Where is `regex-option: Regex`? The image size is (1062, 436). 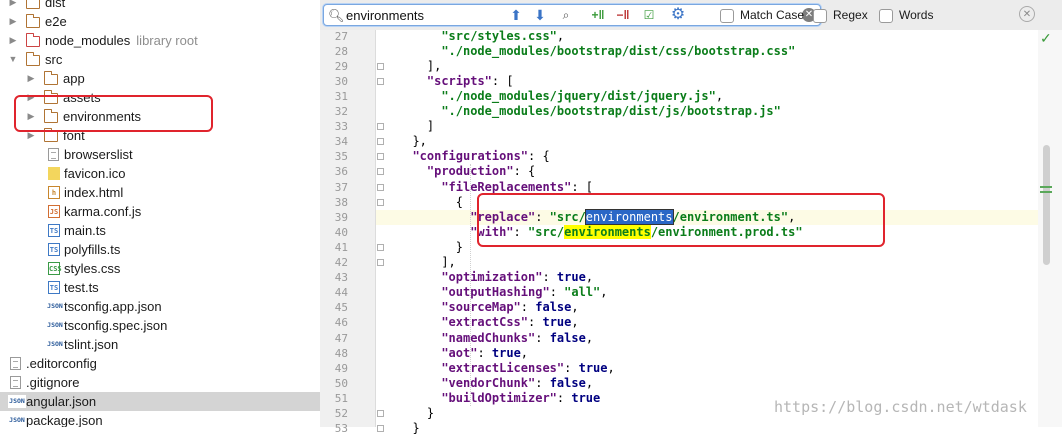
regex-option: Regex is located at coordinates (840, 15).